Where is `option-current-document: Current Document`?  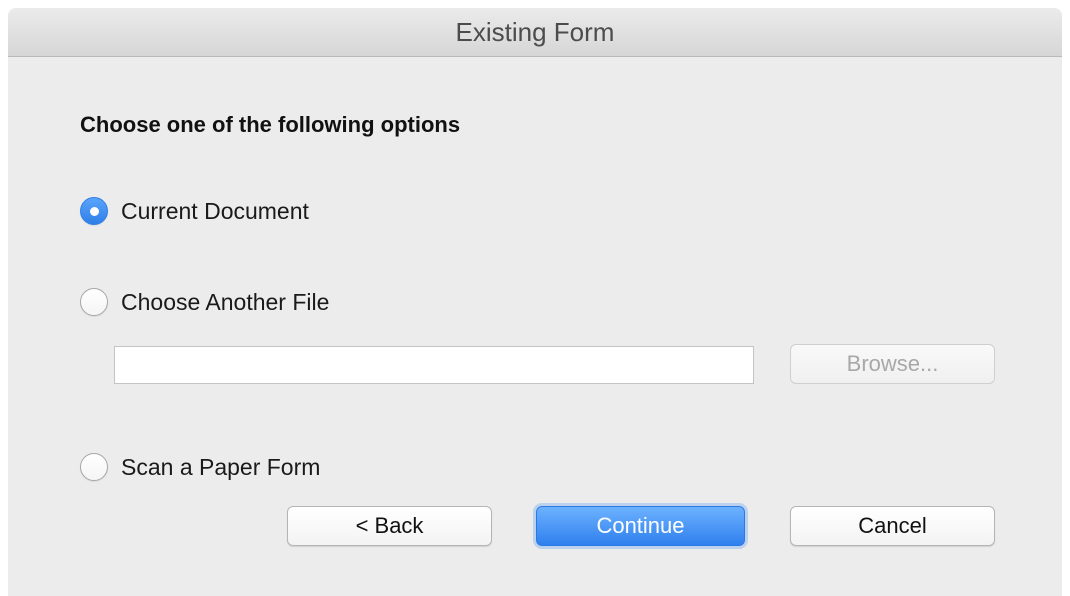 option-current-document: Current Document is located at coordinates (194, 211).